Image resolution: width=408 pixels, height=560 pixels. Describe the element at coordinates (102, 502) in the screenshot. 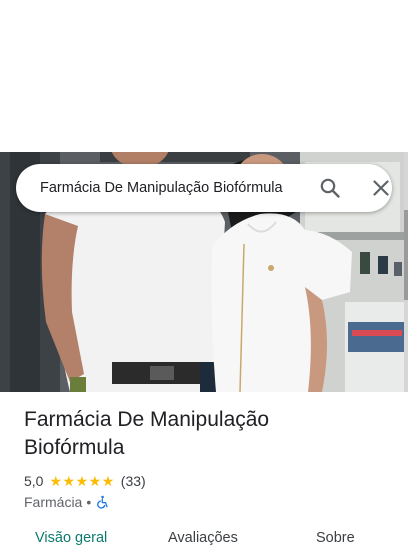

I see `wheelchair-icon` at that location.